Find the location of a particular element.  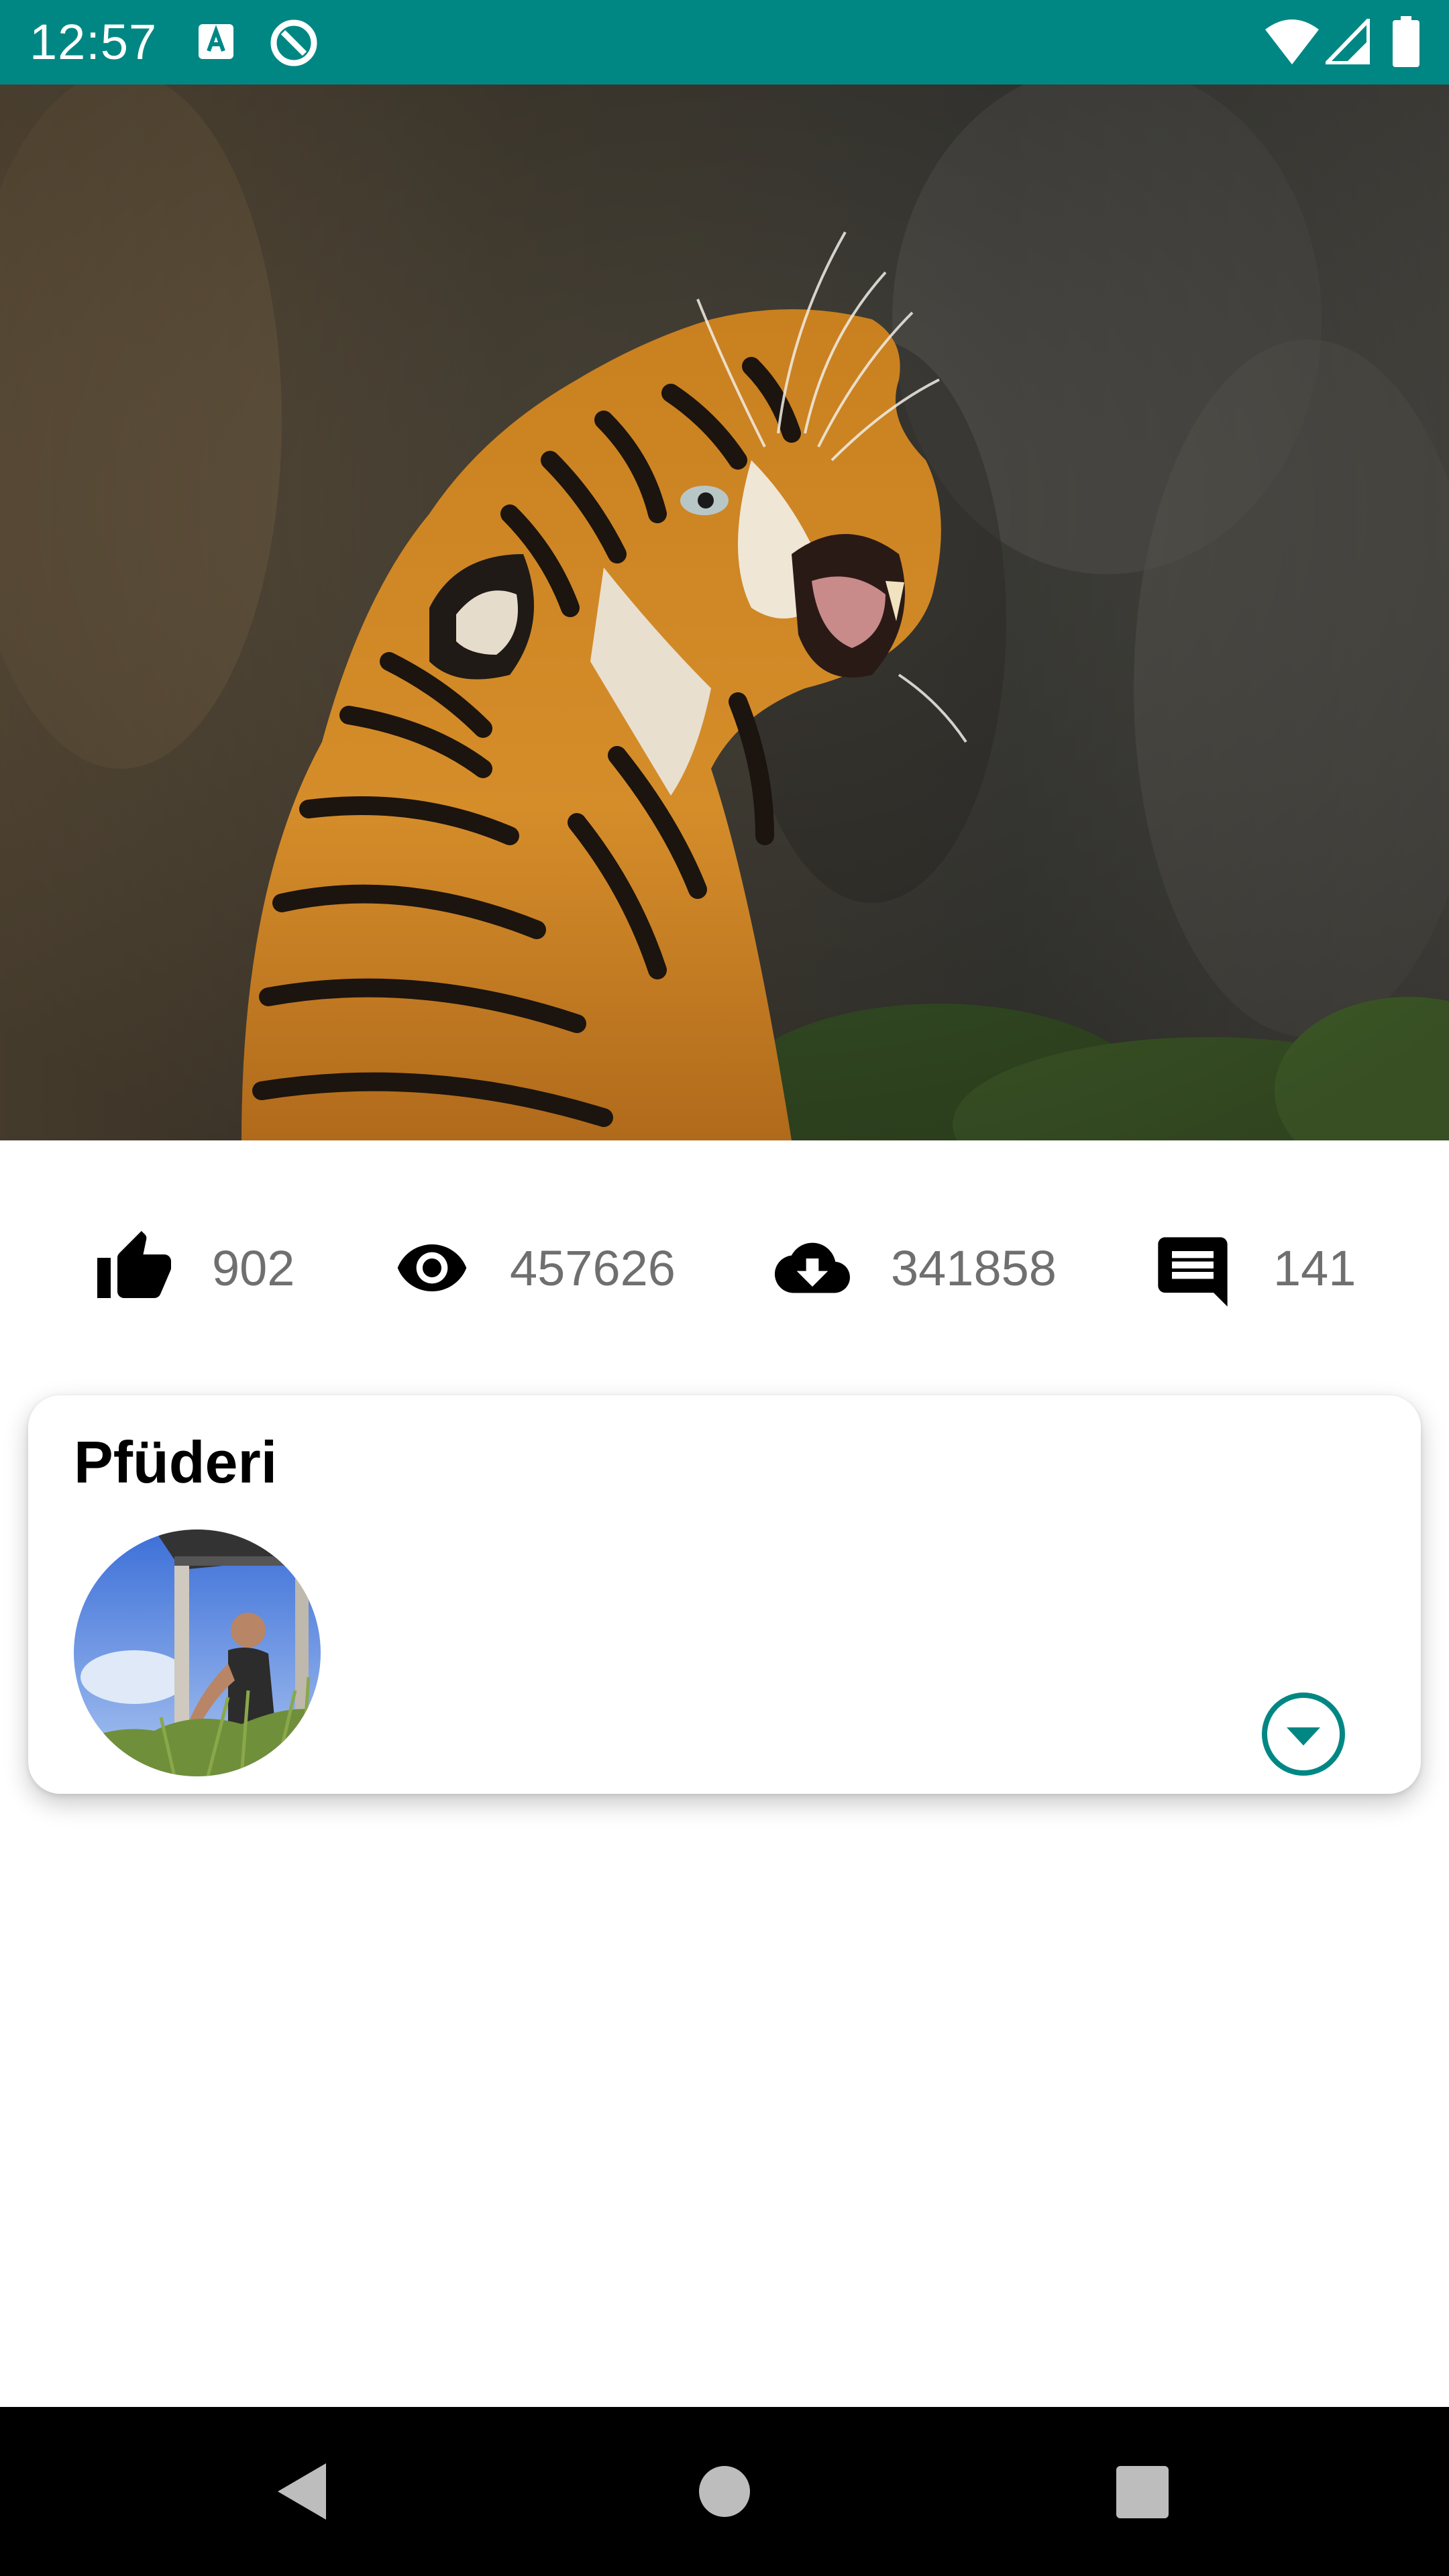

sync-icon is located at coordinates (293, 44).